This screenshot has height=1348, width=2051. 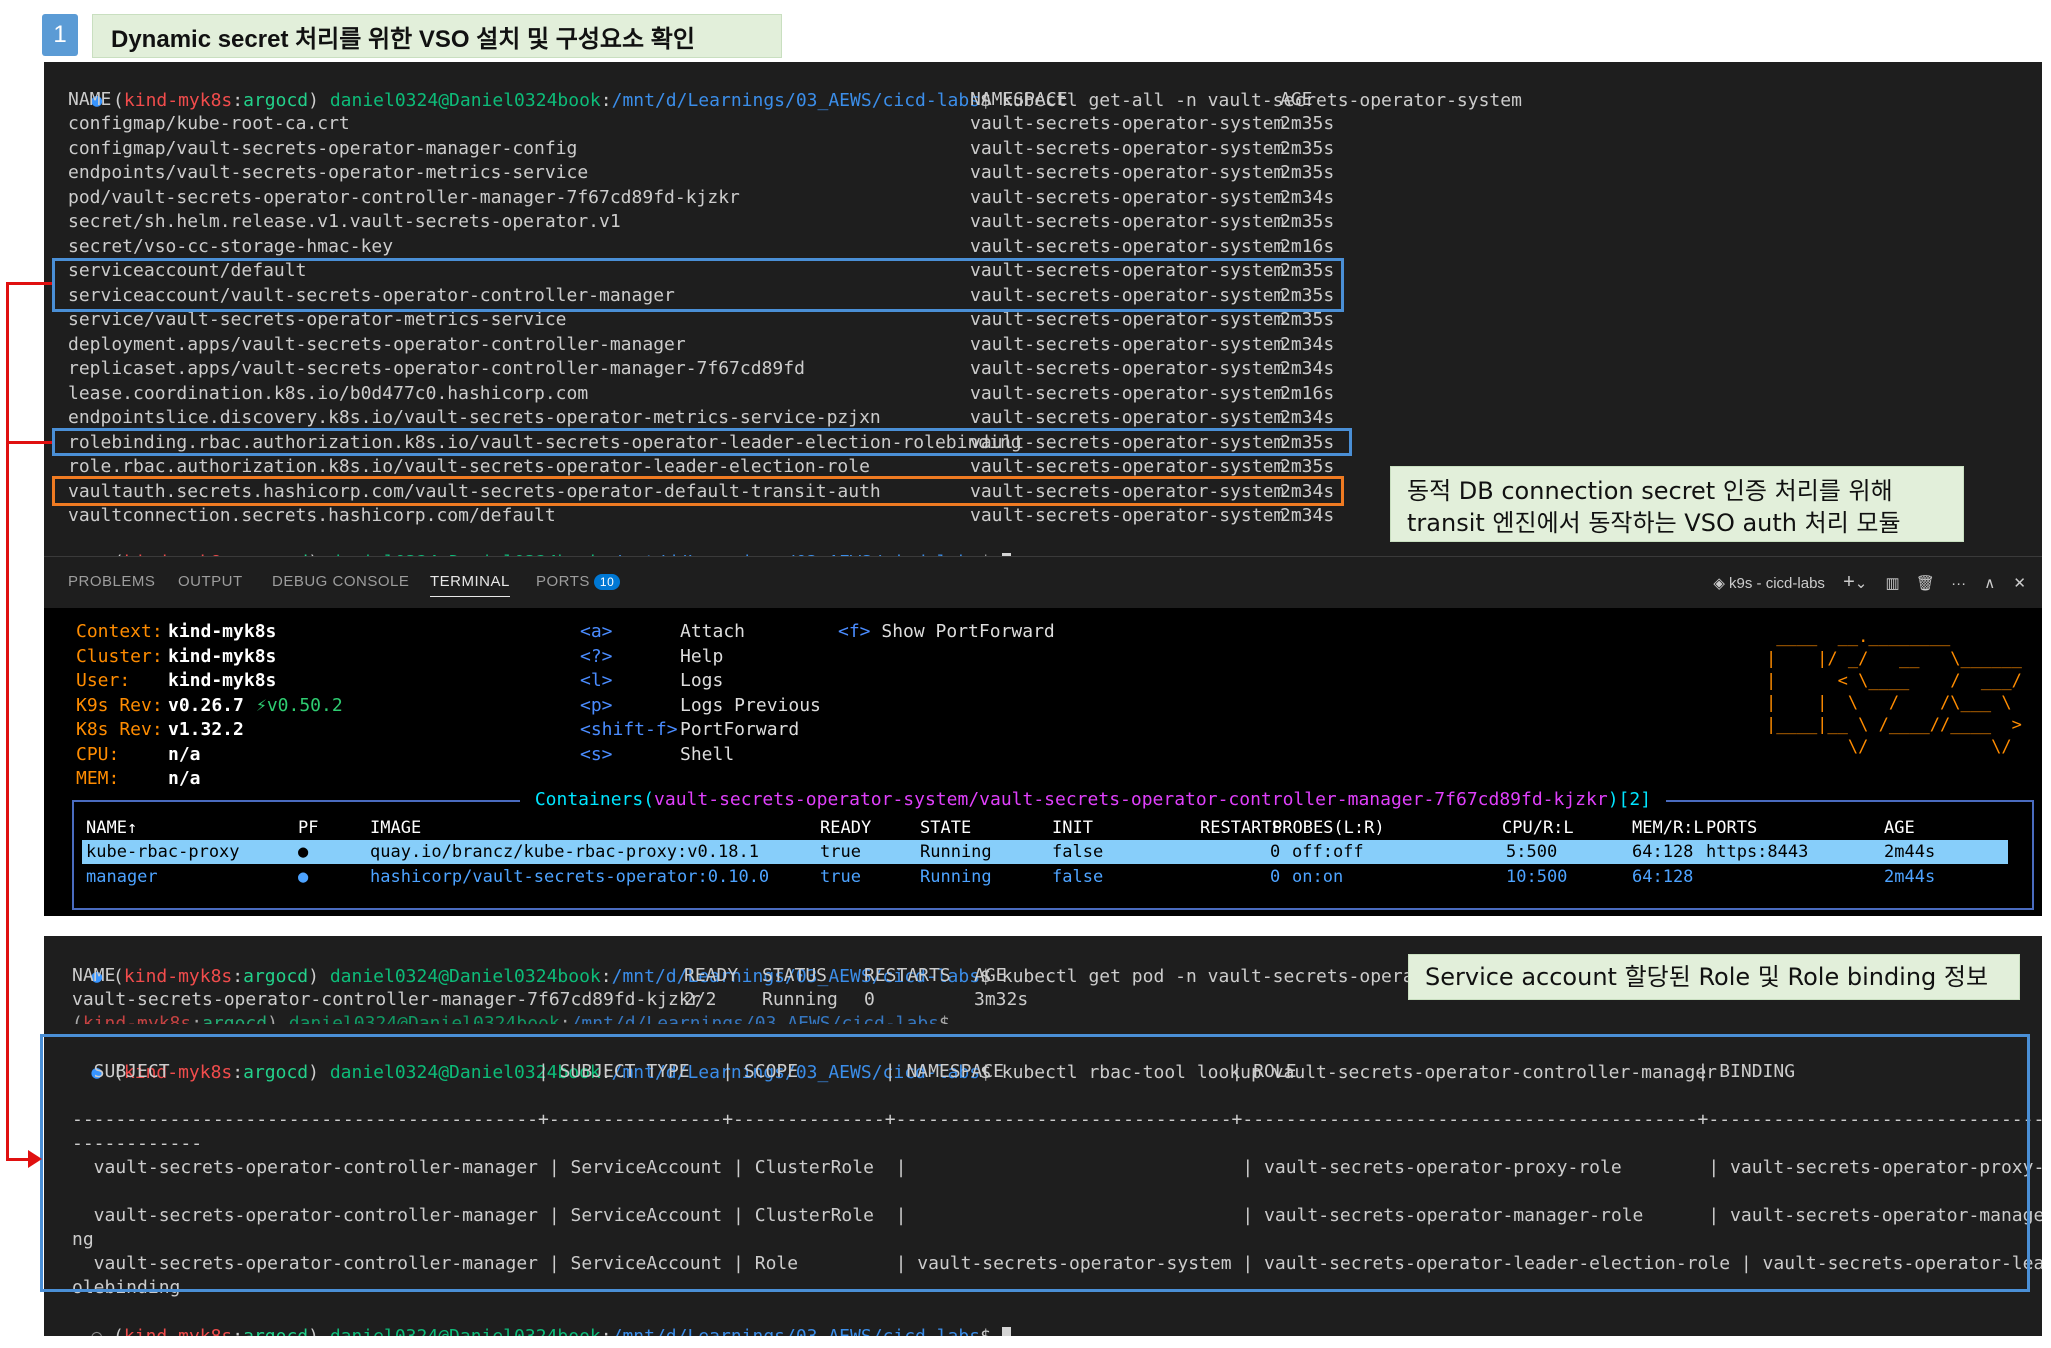 I want to click on container-cell-init: false, so click(x=1078, y=876).